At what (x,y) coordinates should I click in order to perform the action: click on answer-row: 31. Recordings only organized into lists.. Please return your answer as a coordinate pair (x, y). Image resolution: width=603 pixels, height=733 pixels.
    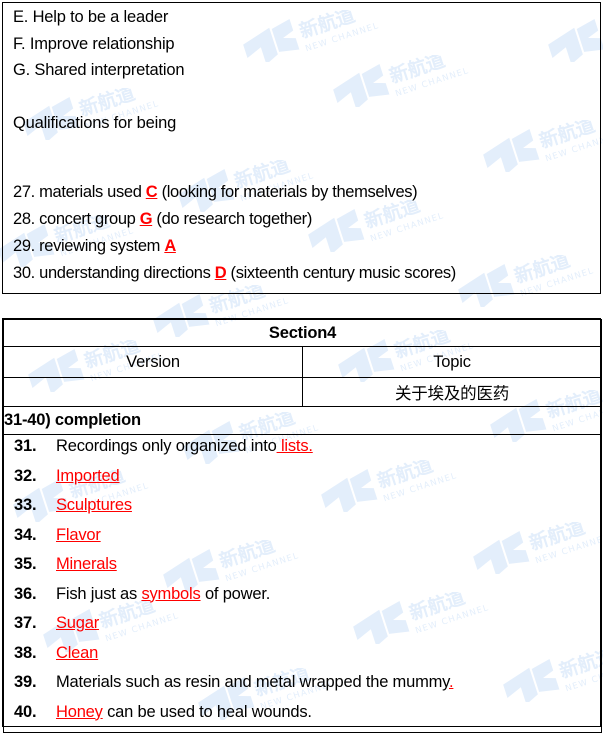
    Looking at the image, I should click on (302, 452).